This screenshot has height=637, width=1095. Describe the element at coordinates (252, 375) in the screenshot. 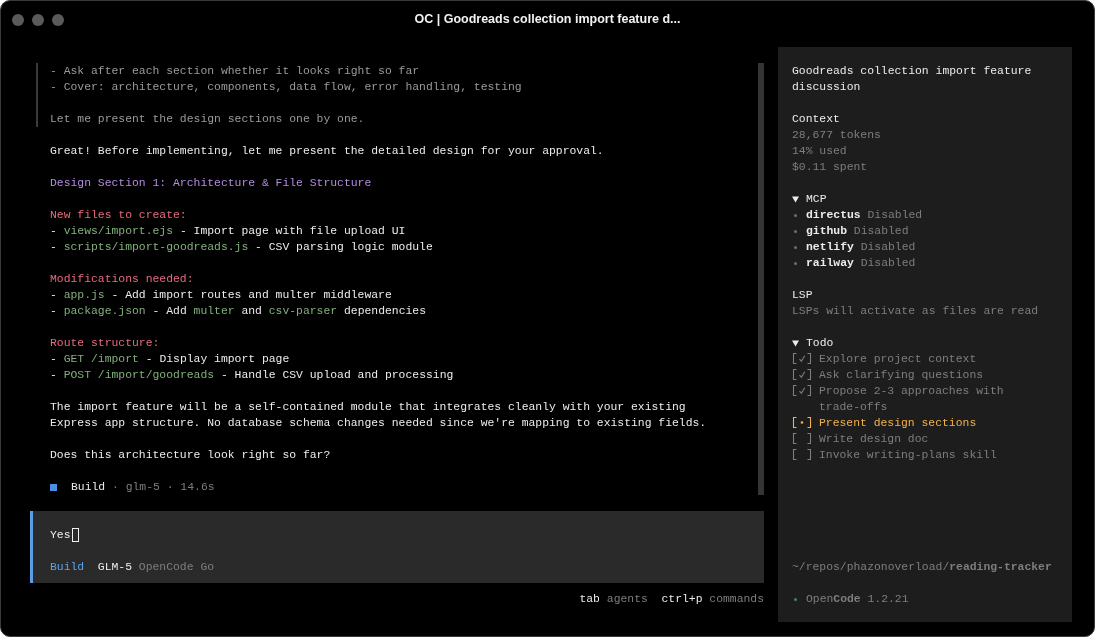

I see `list-item: - POST /import/goodreads - Handle CSV upload and processing` at that location.